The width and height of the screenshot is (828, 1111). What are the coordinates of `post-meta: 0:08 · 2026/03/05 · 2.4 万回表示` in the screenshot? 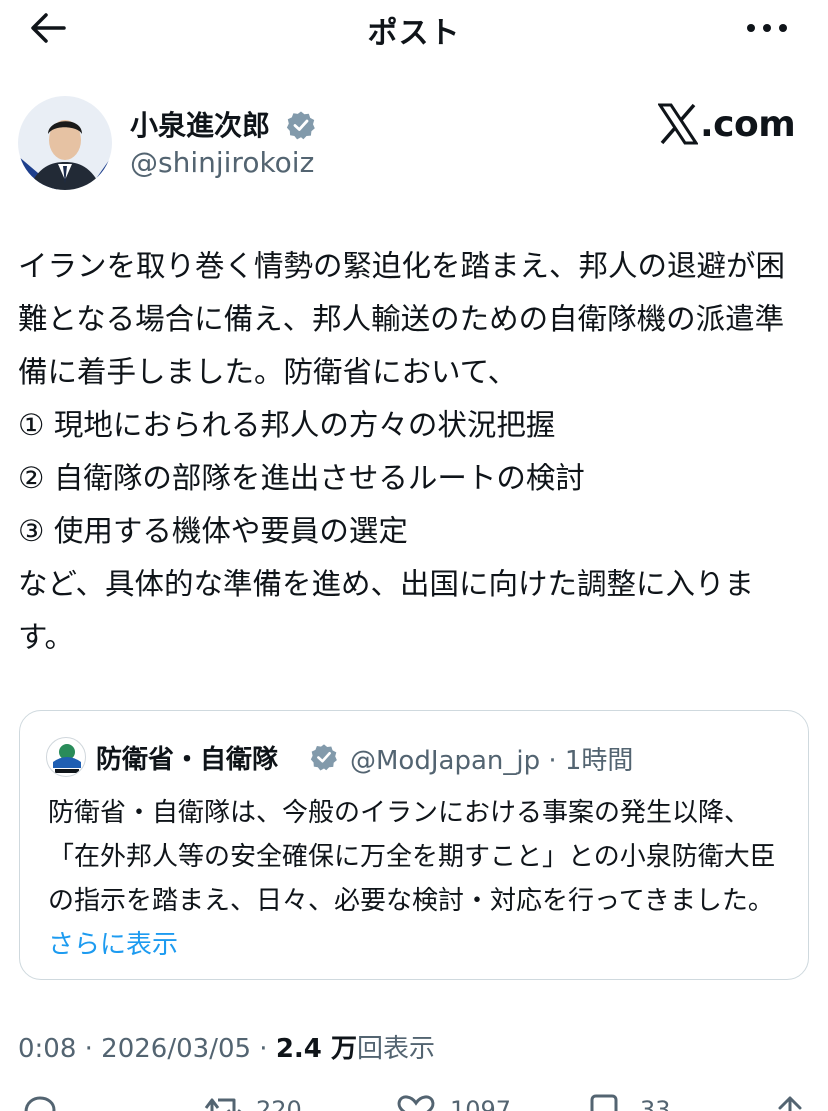 It's located at (226, 1046).